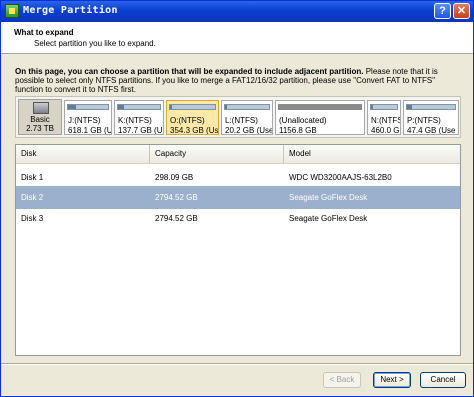 The width and height of the screenshot is (474, 397). I want to click on next-button: Next >, so click(392, 380).